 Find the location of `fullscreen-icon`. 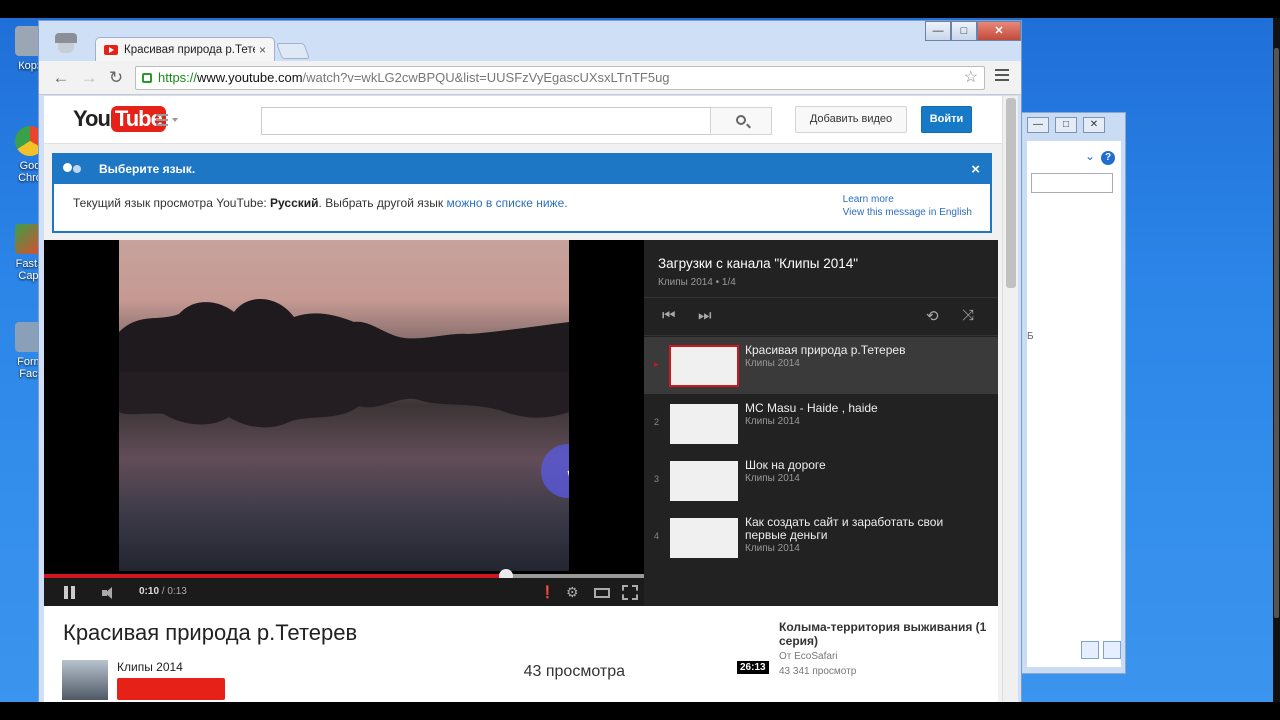

fullscreen-icon is located at coordinates (630, 592).